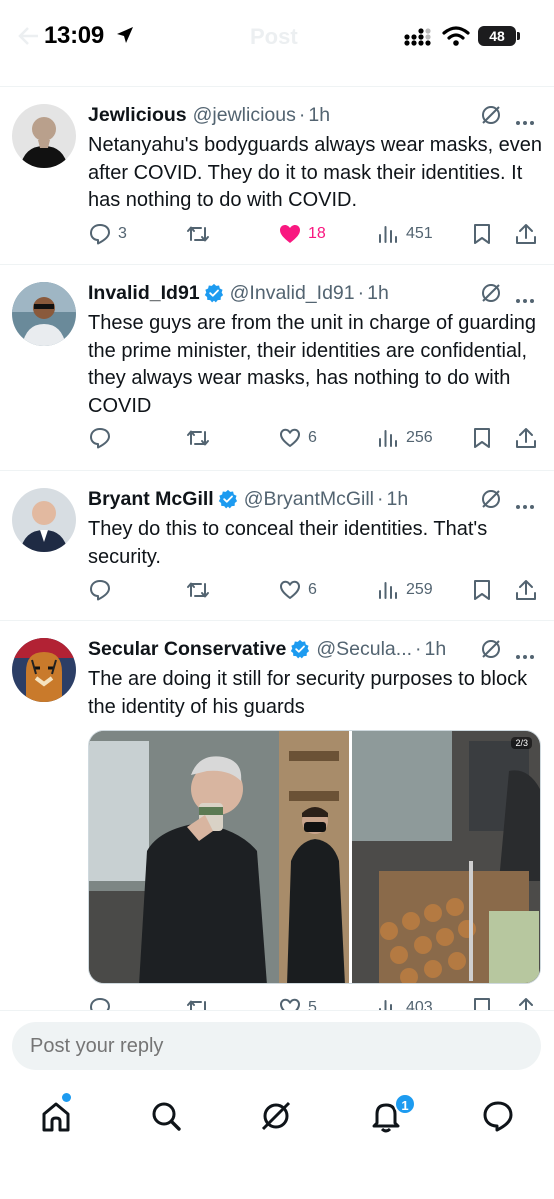 The width and height of the screenshot is (554, 1199). What do you see at coordinates (497, 36) in the screenshot?
I see `battery-indicator: 48` at bounding box center [497, 36].